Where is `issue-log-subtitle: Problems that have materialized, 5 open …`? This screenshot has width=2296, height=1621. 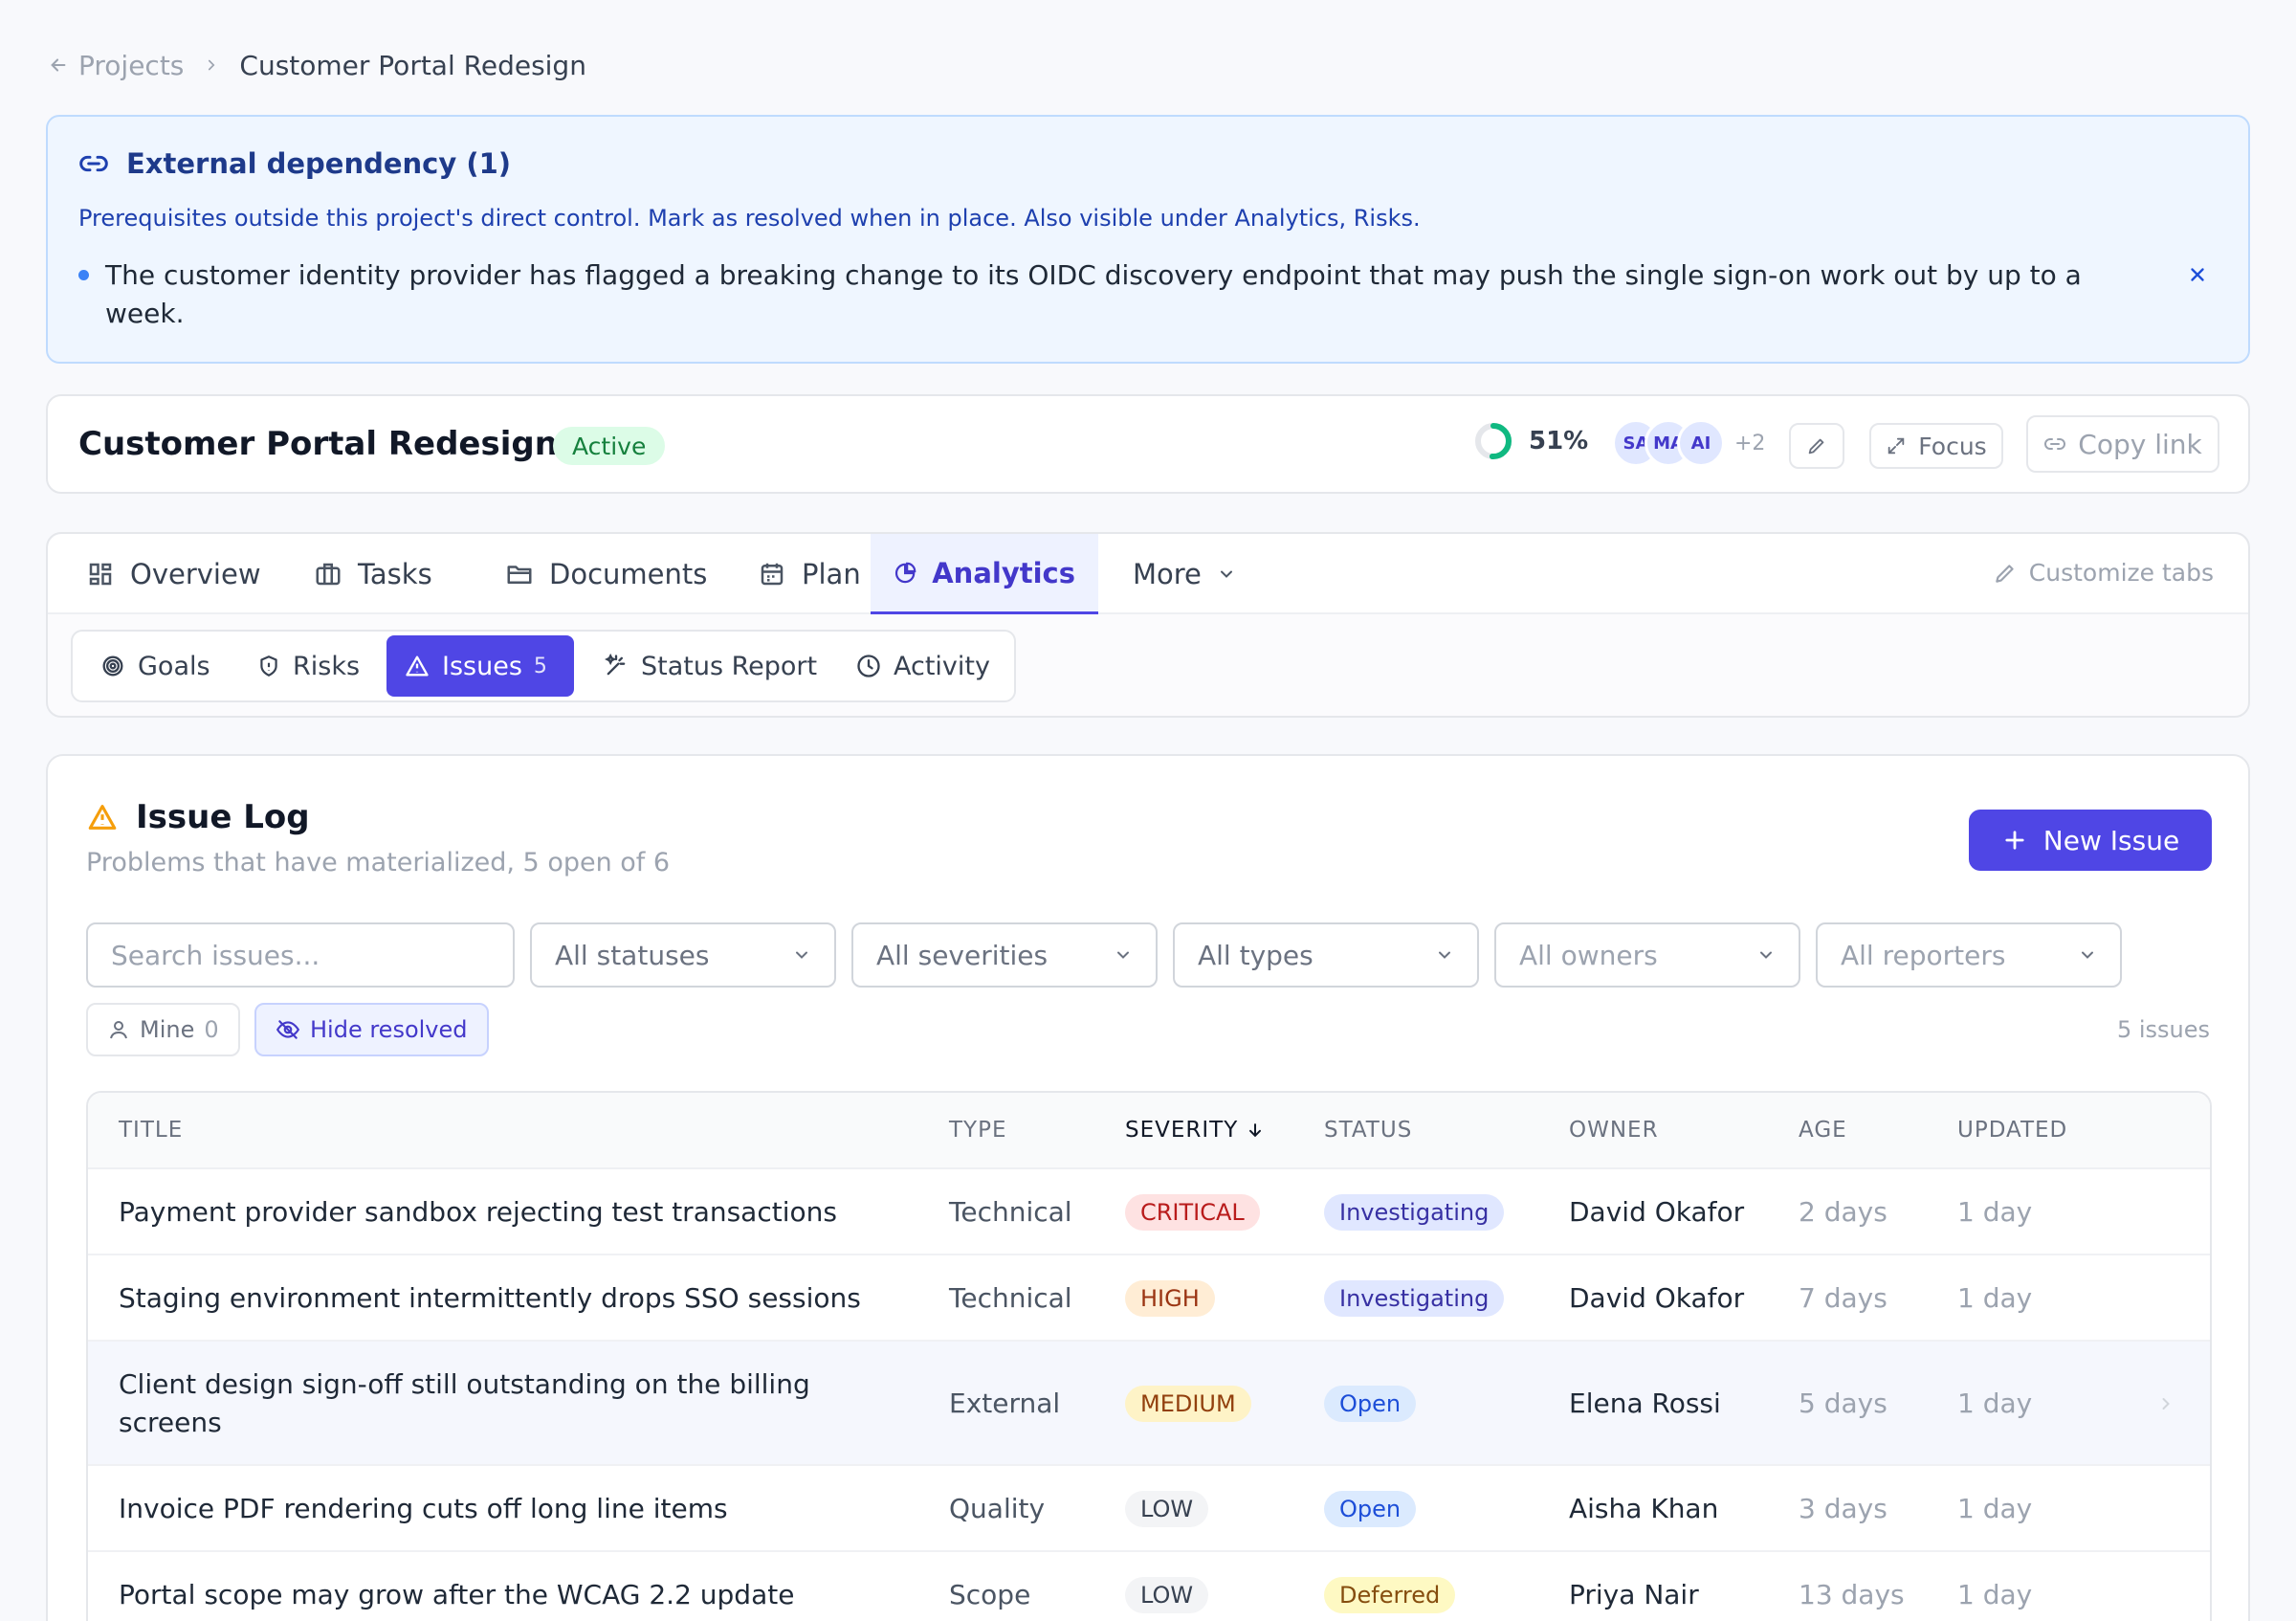
issue-log-subtitle: Problems that have materialized, 5 open … is located at coordinates (379, 862).